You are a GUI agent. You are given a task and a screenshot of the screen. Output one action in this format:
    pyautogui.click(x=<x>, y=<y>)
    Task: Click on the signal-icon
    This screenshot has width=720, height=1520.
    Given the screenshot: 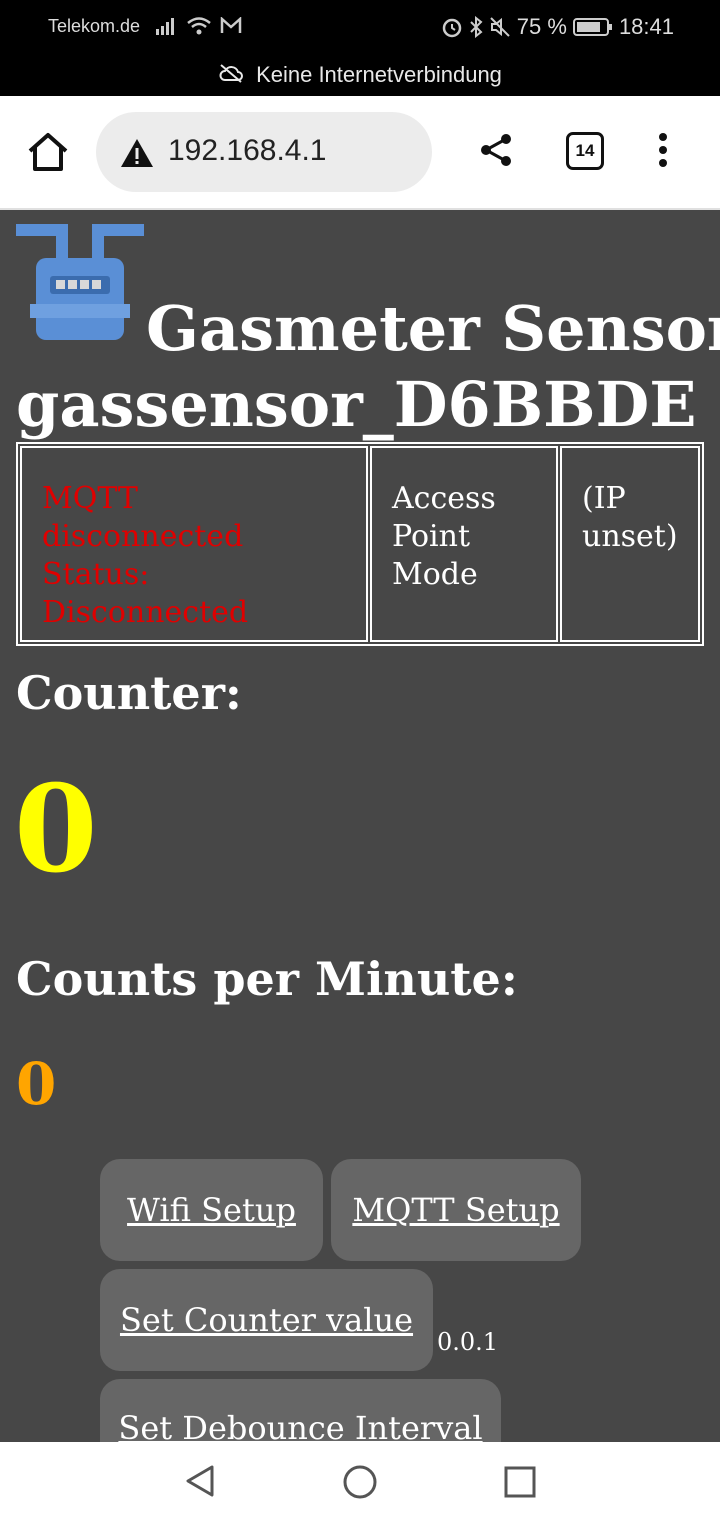 What is the action you would take?
    pyautogui.click(x=165, y=26)
    